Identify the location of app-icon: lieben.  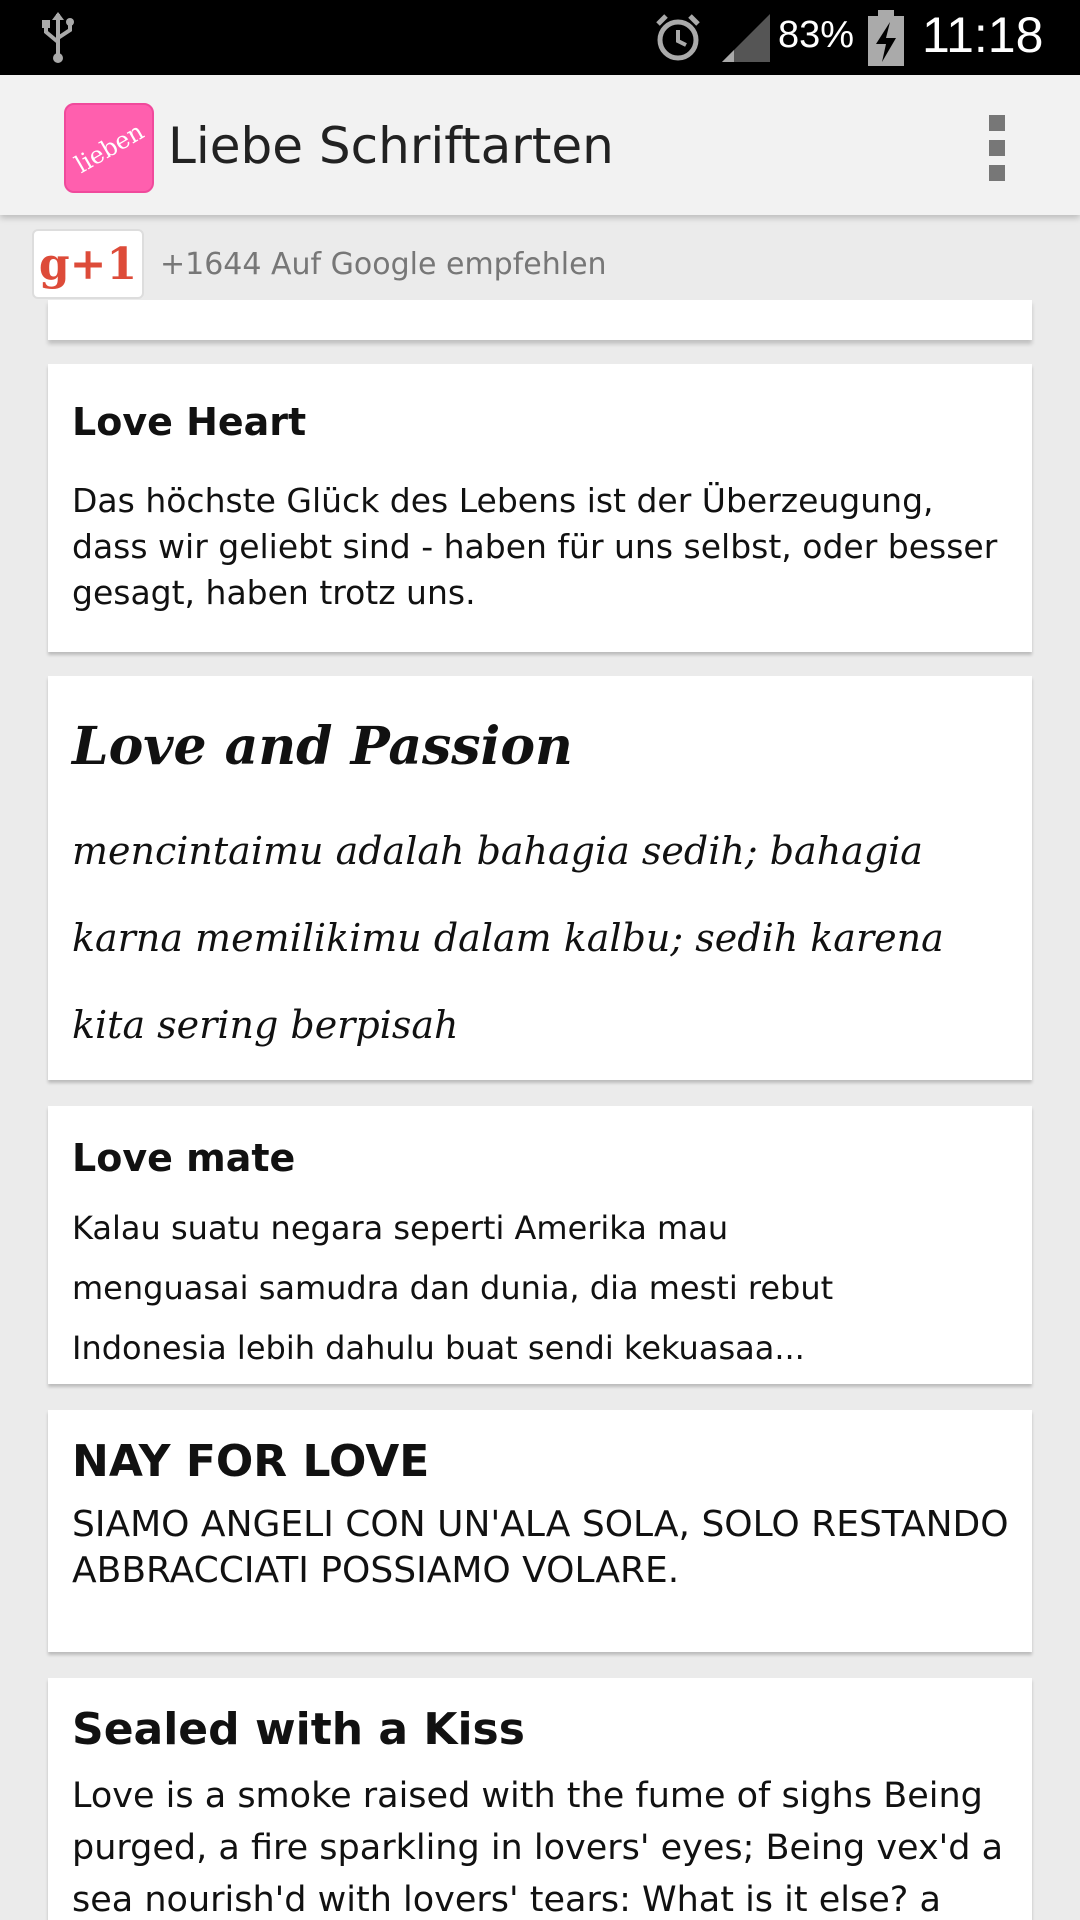
(109, 148).